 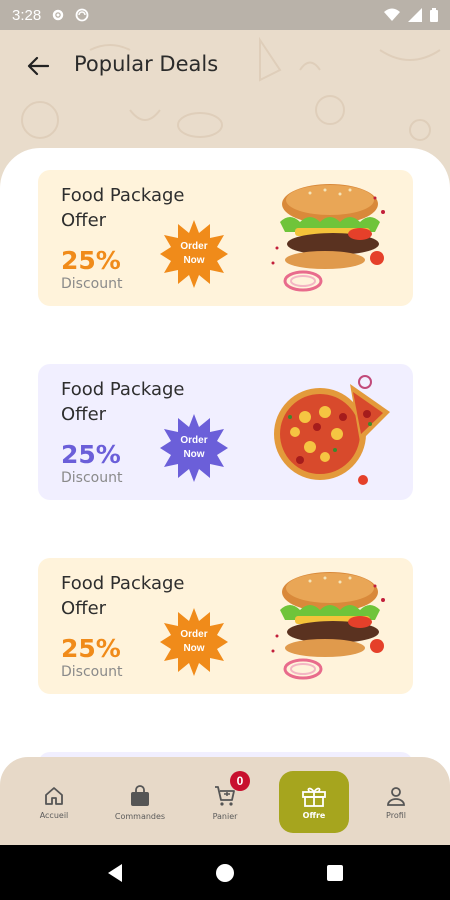 I want to click on nav-item-commandes: Commandes, so click(x=140, y=802).